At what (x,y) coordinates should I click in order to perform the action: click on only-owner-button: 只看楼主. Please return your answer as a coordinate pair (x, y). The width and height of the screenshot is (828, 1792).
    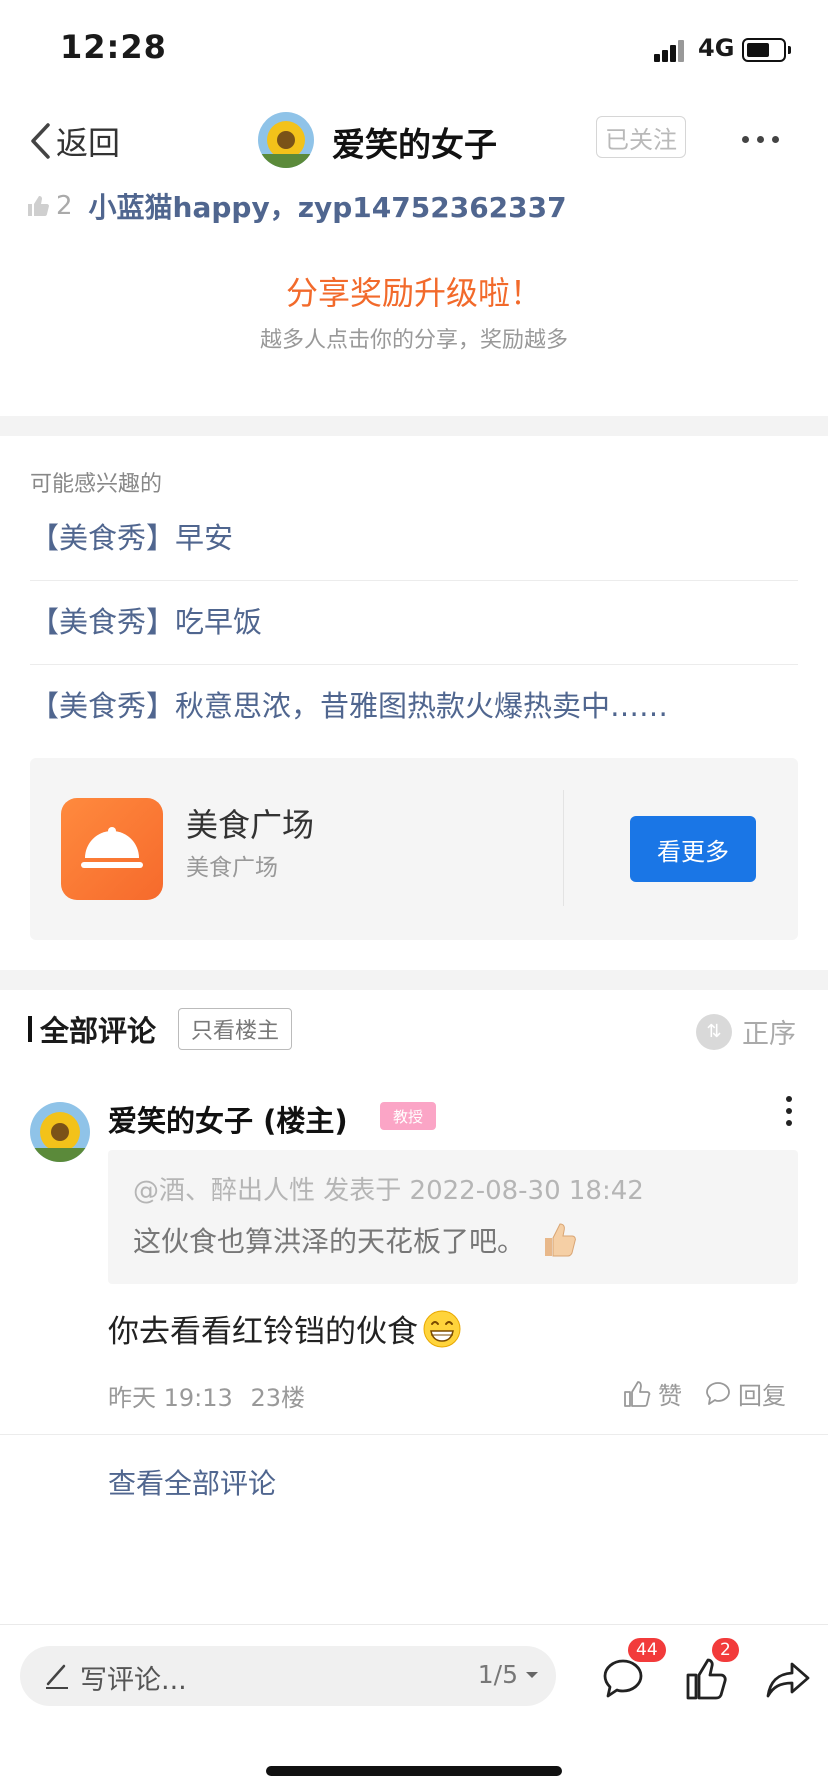
    Looking at the image, I should click on (235, 1029).